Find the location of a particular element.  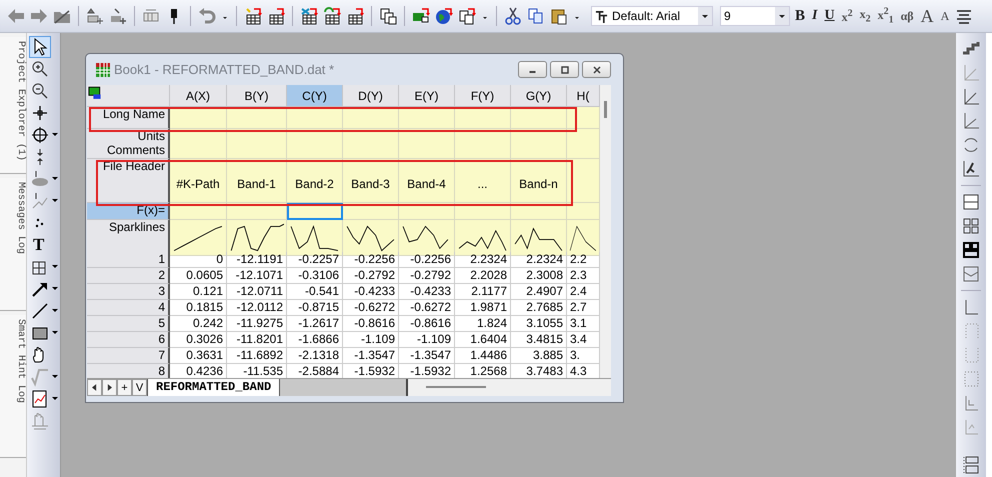

column-header: B(Y) is located at coordinates (257, 96).